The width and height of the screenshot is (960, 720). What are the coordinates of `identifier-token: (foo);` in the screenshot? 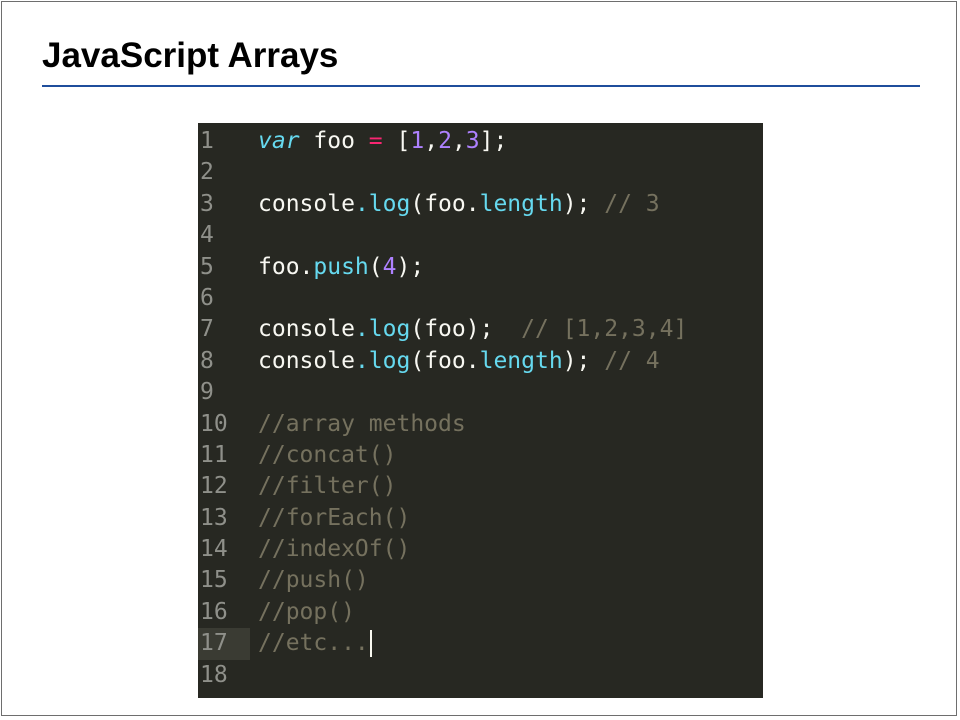 It's located at (452, 329).